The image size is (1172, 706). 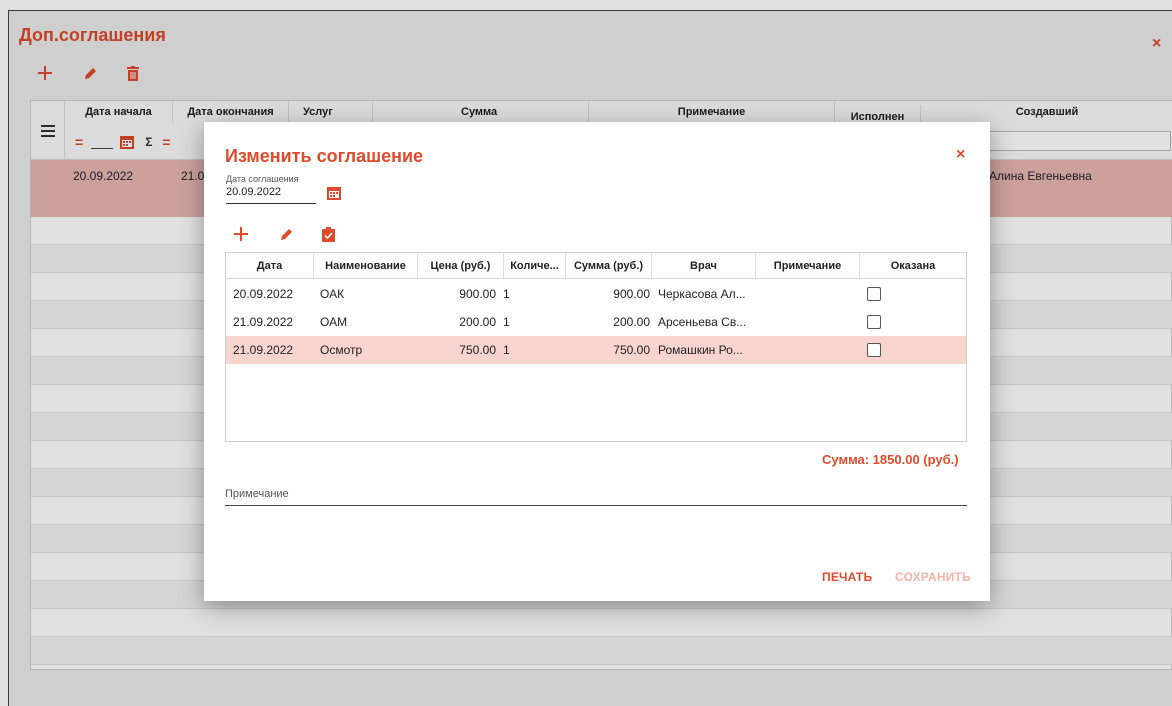 I want to click on cell-name: Осмотр, so click(x=341, y=350).